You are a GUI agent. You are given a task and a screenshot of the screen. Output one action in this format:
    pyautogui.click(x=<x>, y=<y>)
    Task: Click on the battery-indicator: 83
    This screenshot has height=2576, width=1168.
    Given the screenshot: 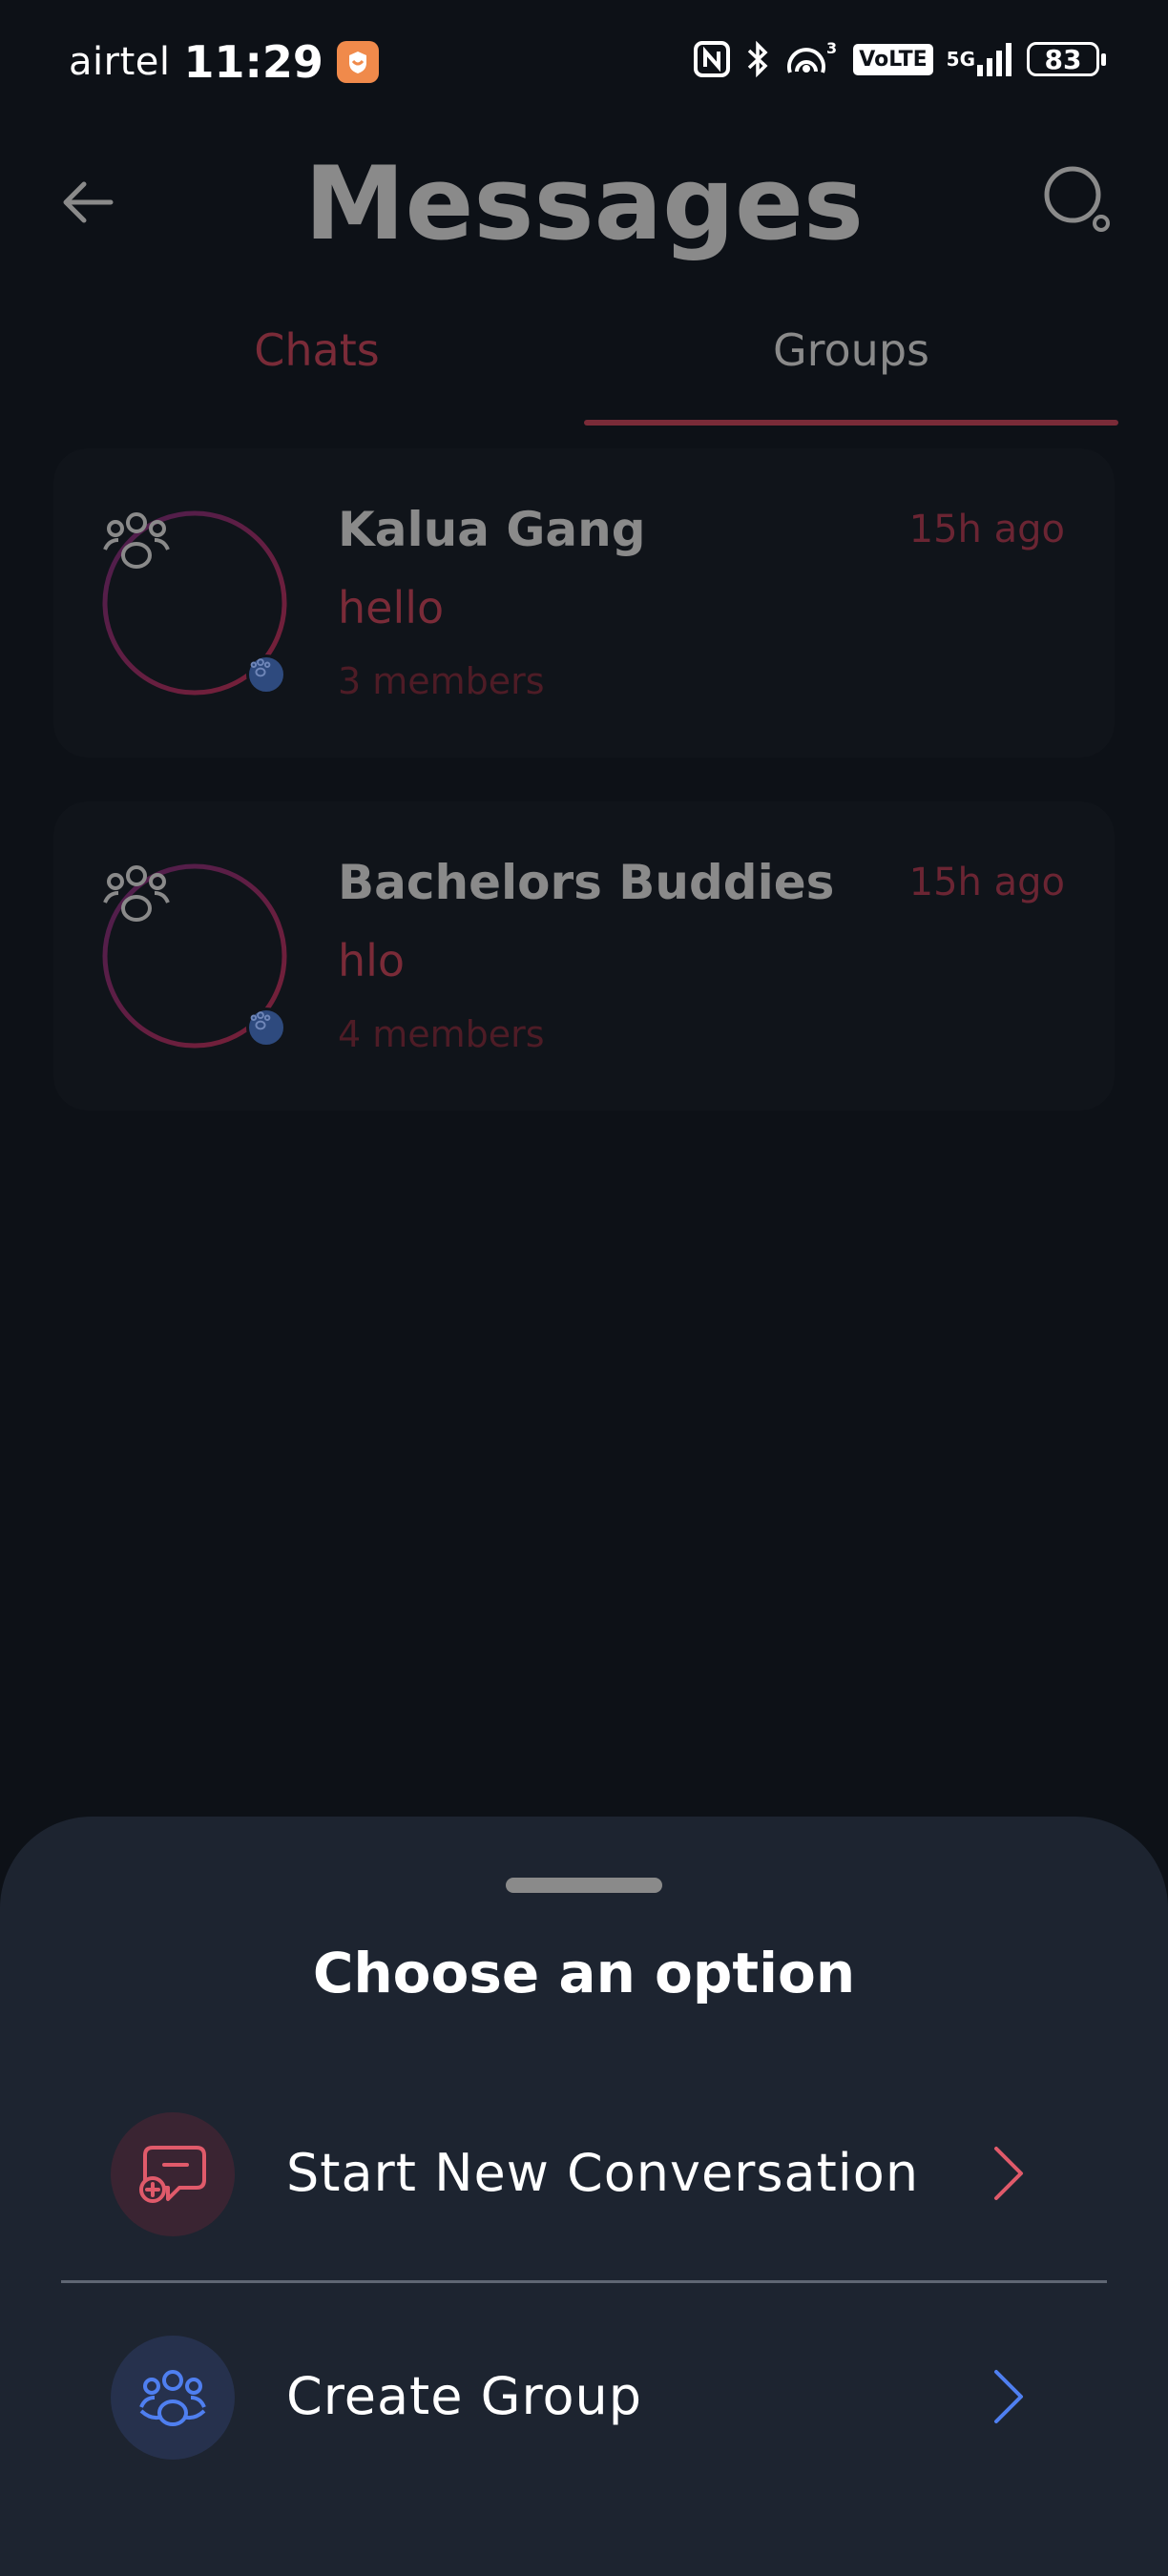 What is the action you would take?
    pyautogui.click(x=1066, y=59)
    